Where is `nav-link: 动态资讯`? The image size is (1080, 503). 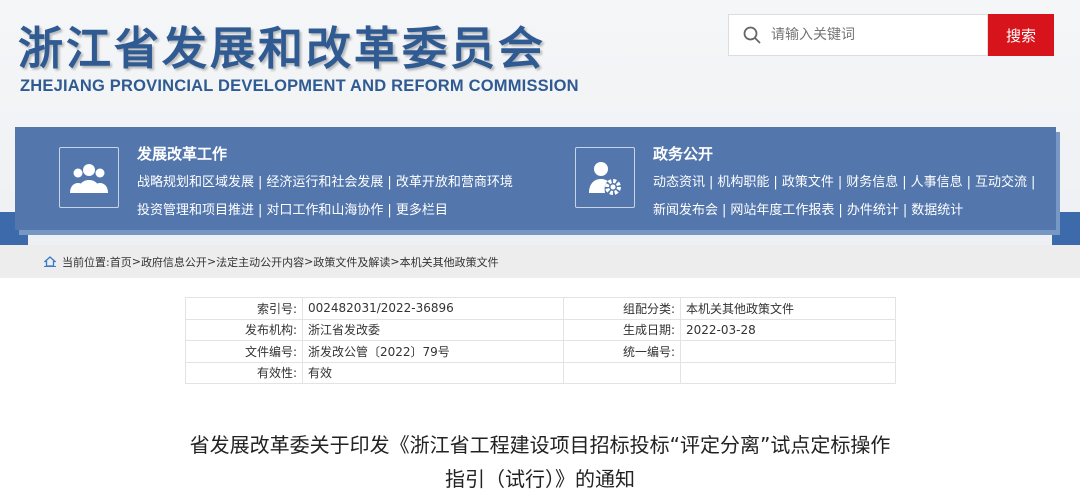 nav-link: 动态资讯 is located at coordinates (679, 182).